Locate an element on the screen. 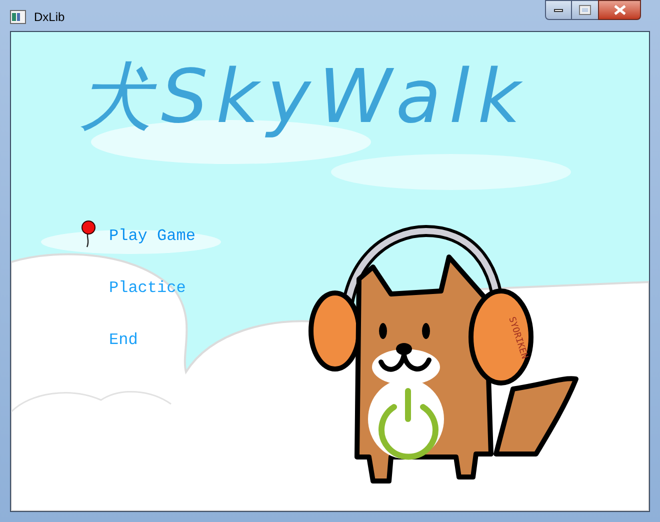 The height and width of the screenshot is (522, 660). close-icon is located at coordinates (620, 10).